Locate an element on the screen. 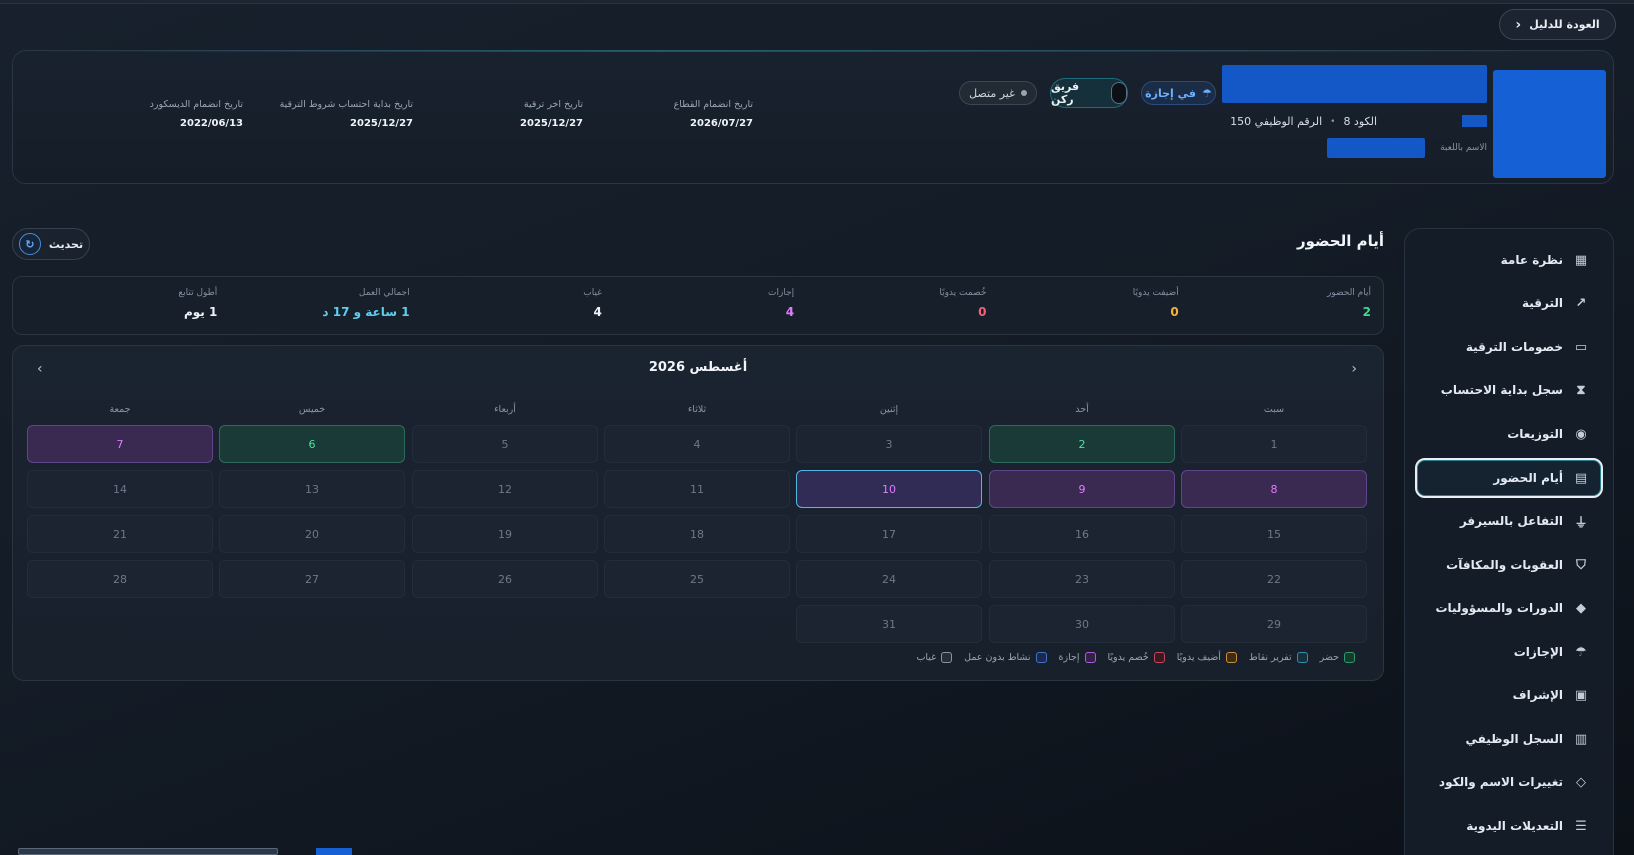 This screenshot has height=855, width=1634. calendar-day: 17 is located at coordinates (889, 534).